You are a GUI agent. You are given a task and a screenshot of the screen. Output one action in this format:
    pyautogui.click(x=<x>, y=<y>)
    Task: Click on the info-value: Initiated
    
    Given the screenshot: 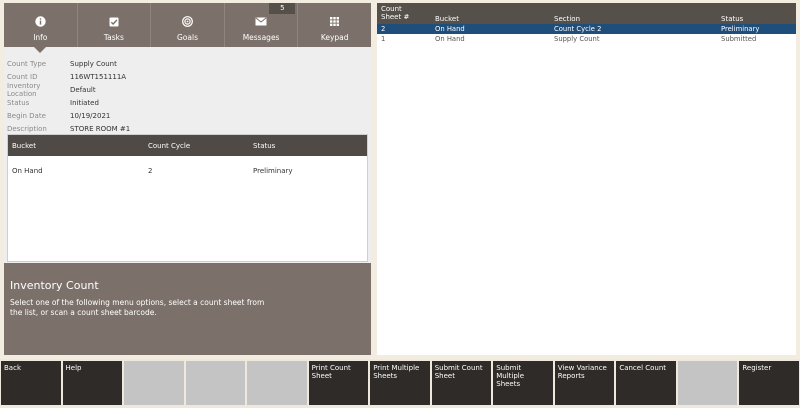 What is the action you would take?
    pyautogui.click(x=84, y=102)
    